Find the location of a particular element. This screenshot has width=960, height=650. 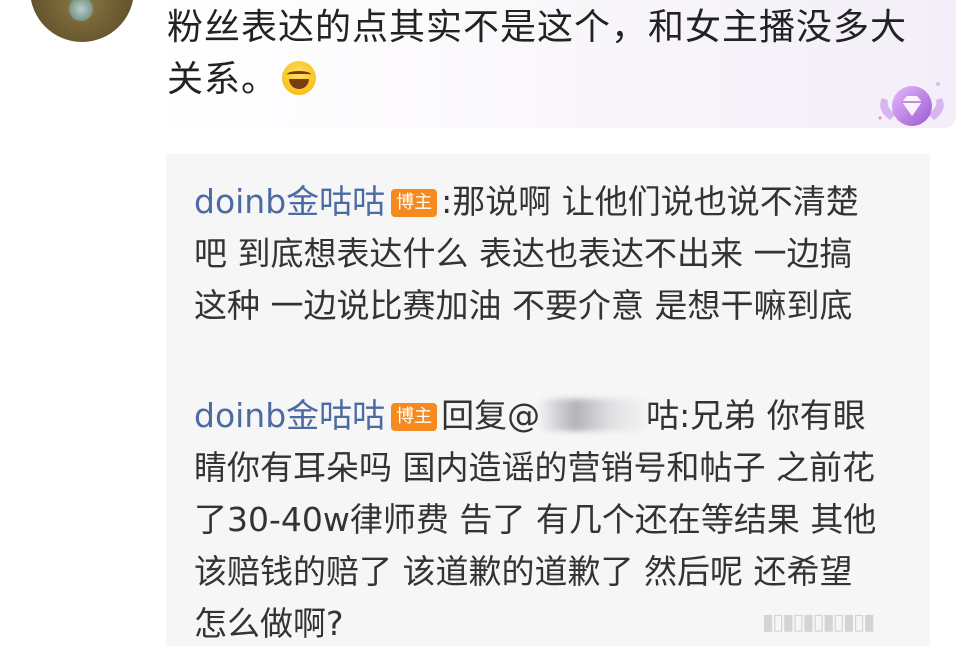

diamond-badge-icon is located at coordinates (911, 104).